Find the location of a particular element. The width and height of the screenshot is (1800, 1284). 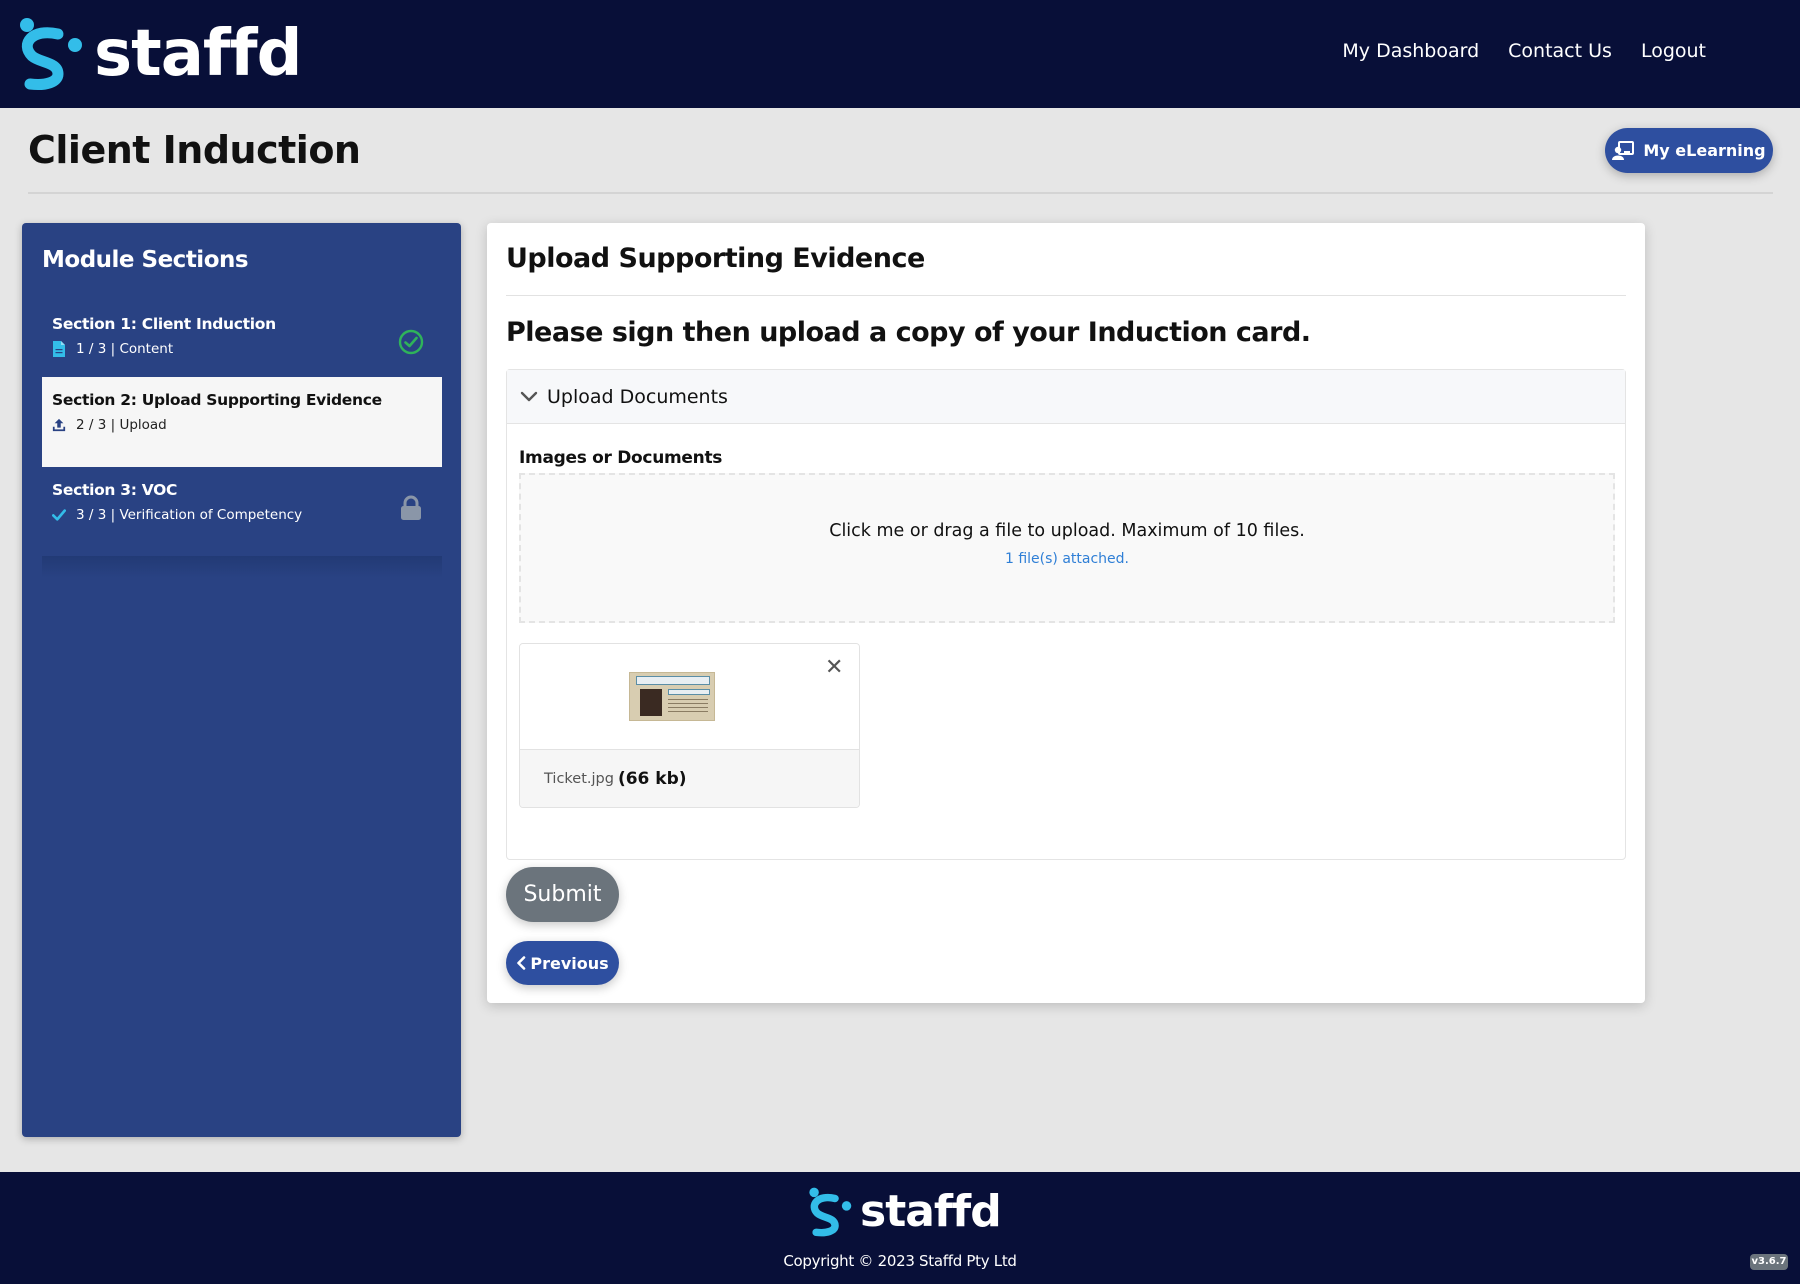

file-icon is located at coordinates (59, 349).